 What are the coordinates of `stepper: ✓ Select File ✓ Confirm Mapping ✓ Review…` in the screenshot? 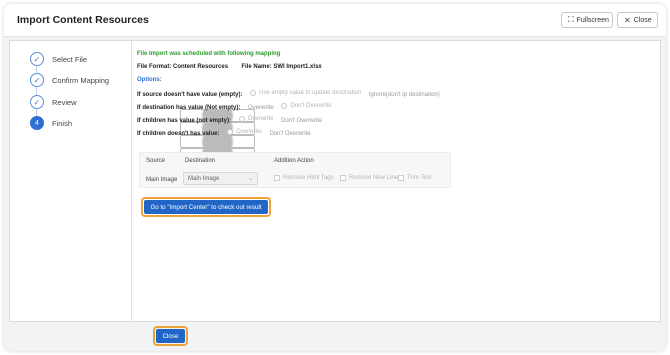 It's located at (71, 181).